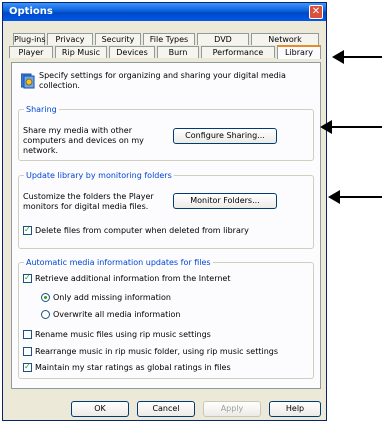 Image resolution: width=386 pixels, height=424 pixels. I want to click on arrow-annotation-configure-sharing, so click(351, 127).